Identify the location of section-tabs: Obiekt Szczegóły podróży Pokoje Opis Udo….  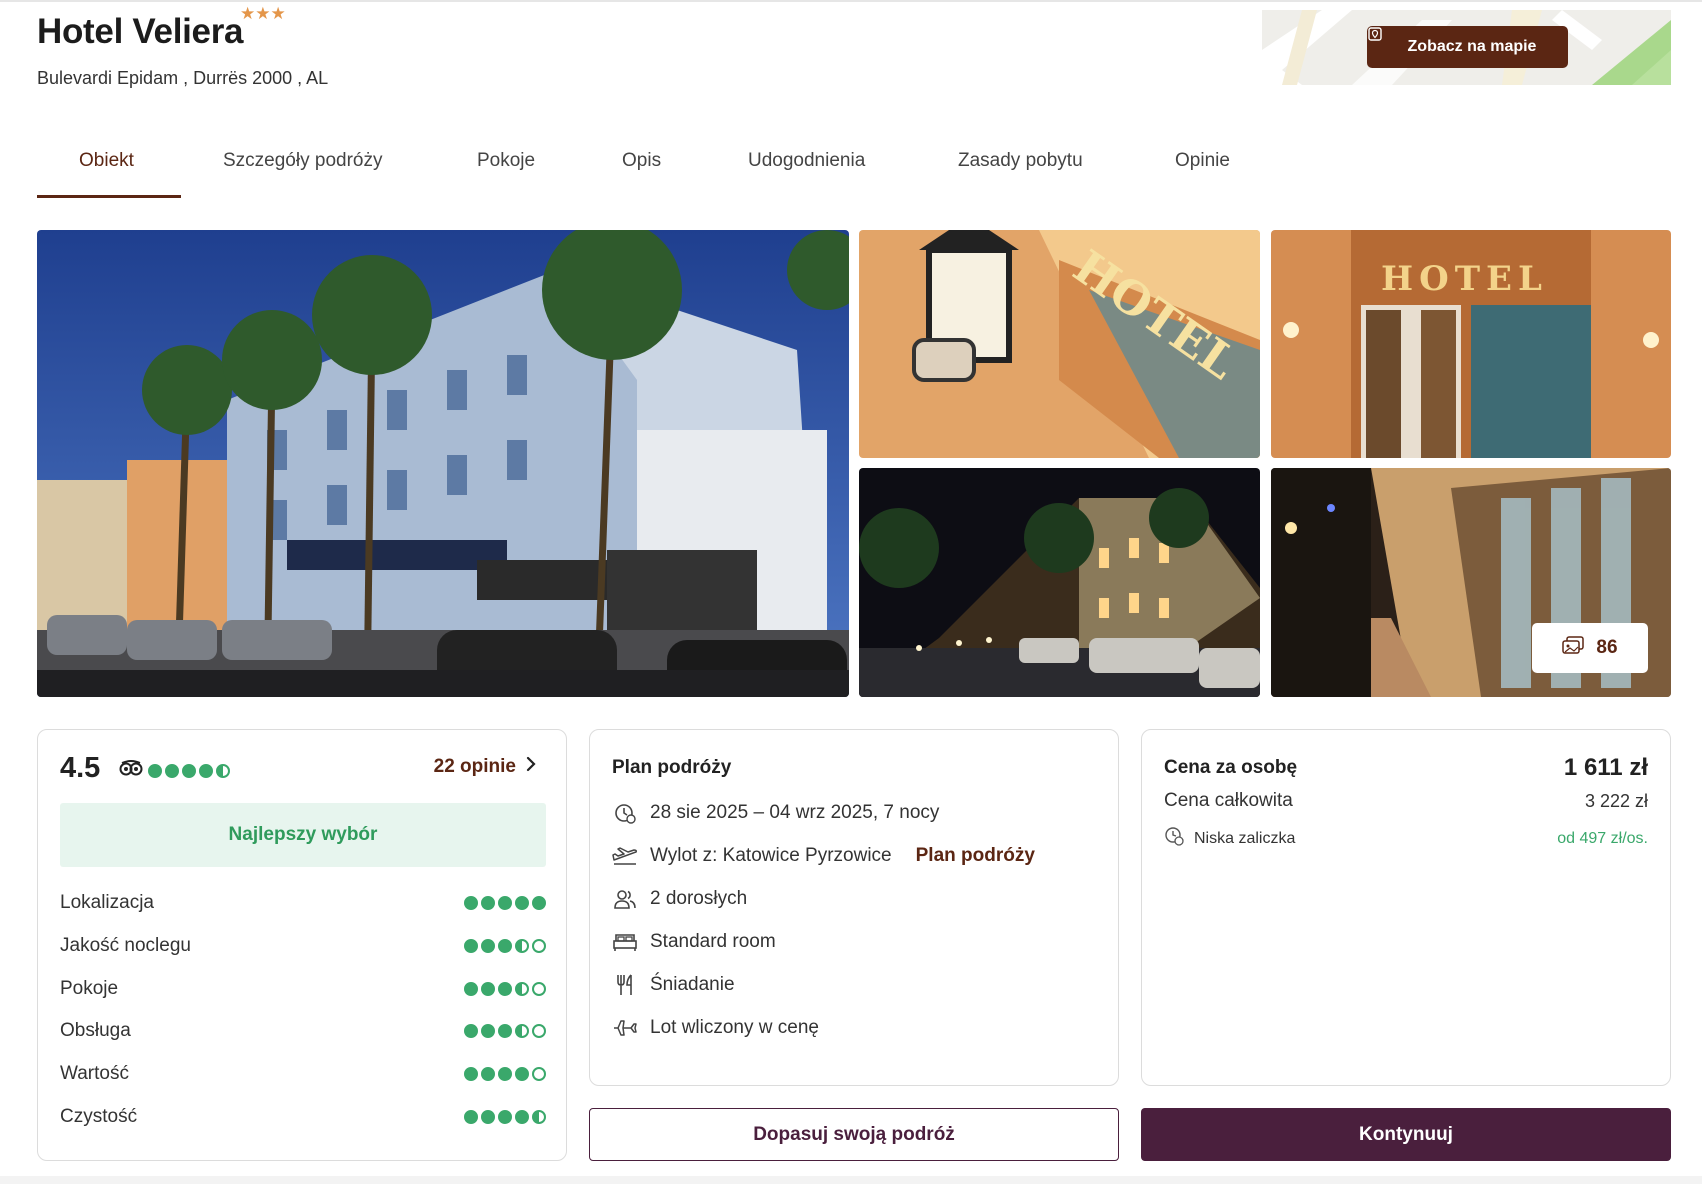
(854, 169).